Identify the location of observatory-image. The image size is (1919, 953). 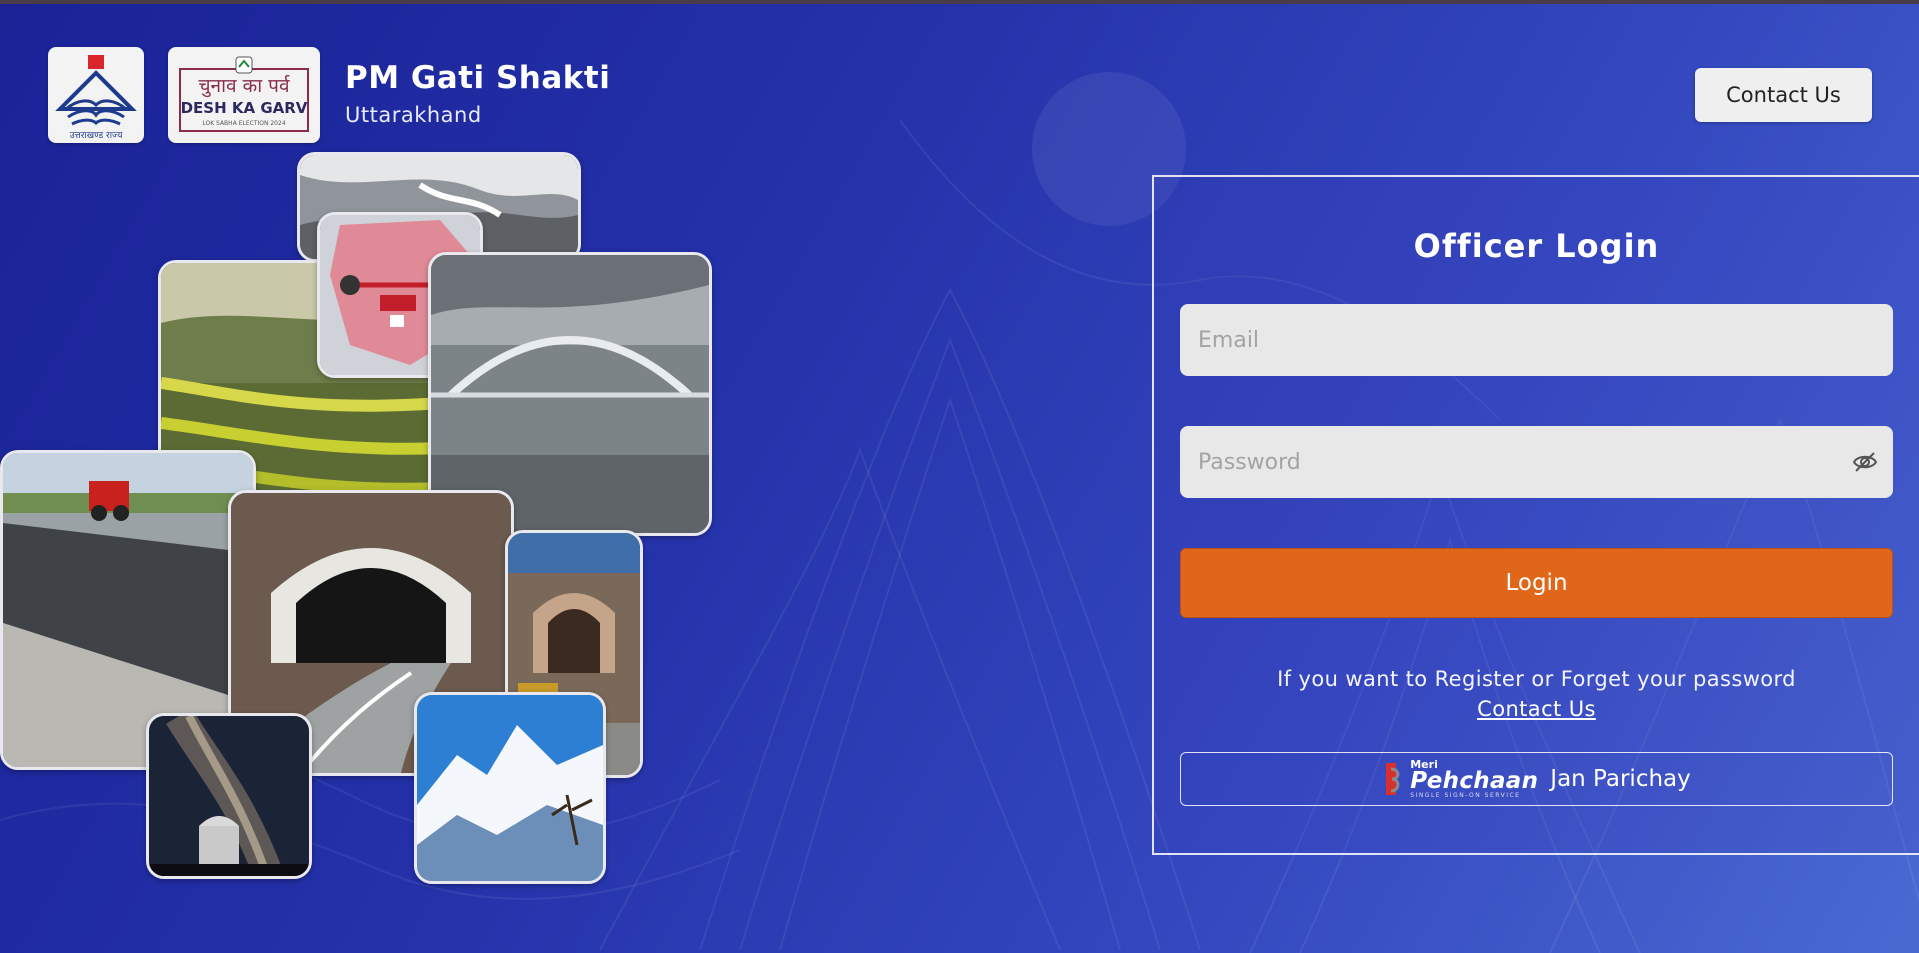
(229, 796).